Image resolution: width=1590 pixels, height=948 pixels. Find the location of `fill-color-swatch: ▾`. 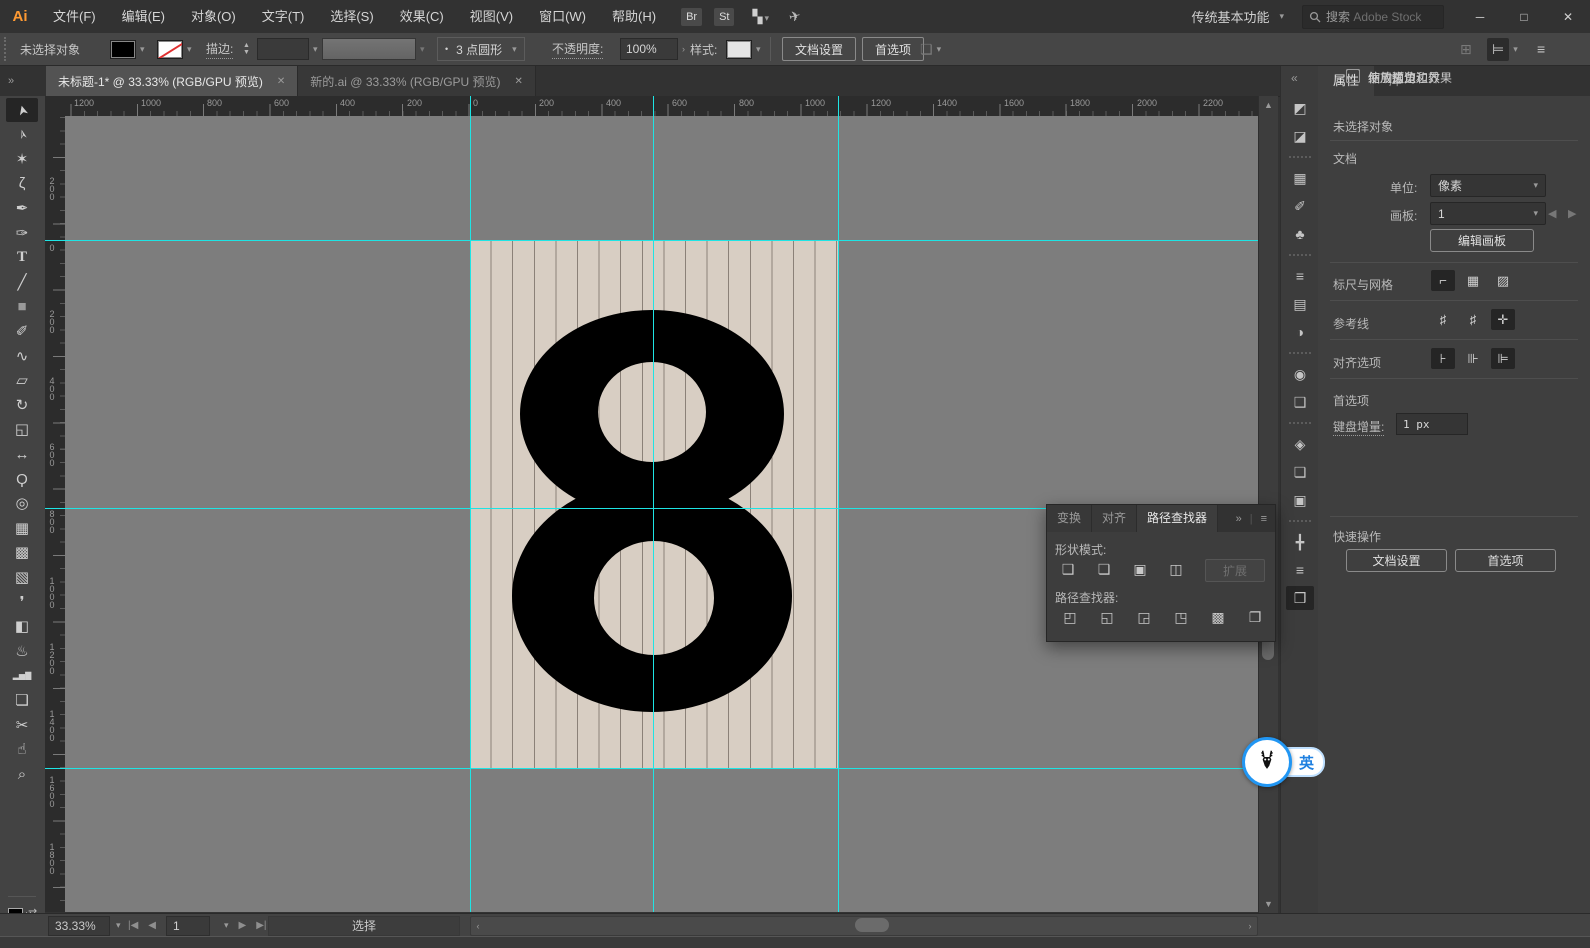

fill-color-swatch: ▾ is located at coordinates (127, 49).